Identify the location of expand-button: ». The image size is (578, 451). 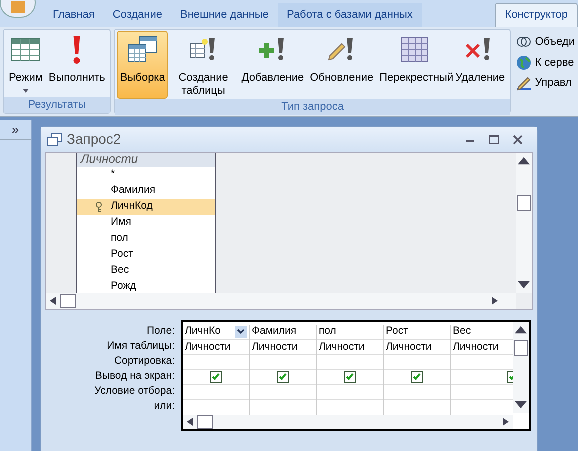
(15, 130).